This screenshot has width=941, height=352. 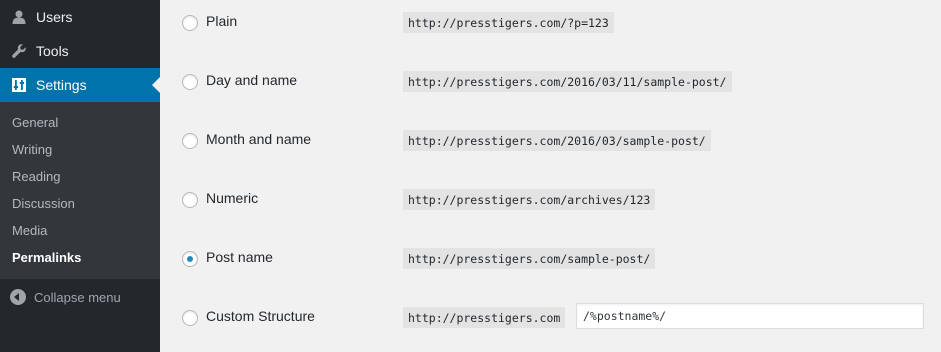 What do you see at coordinates (43, 203) in the screenshot?
I see `submenu-item-discussion: Discussion` at bounding box center [43, 203].